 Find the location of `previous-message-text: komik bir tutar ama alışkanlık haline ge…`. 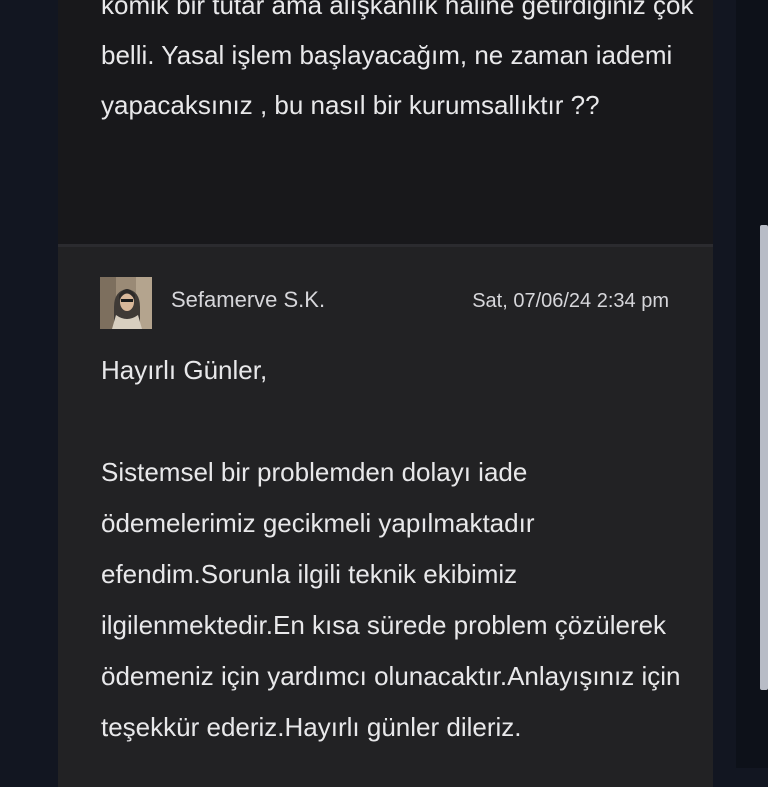

previous-message-text: komik bir tutar ama alışkanlık haline ge… is located at coordinates (397, 60).